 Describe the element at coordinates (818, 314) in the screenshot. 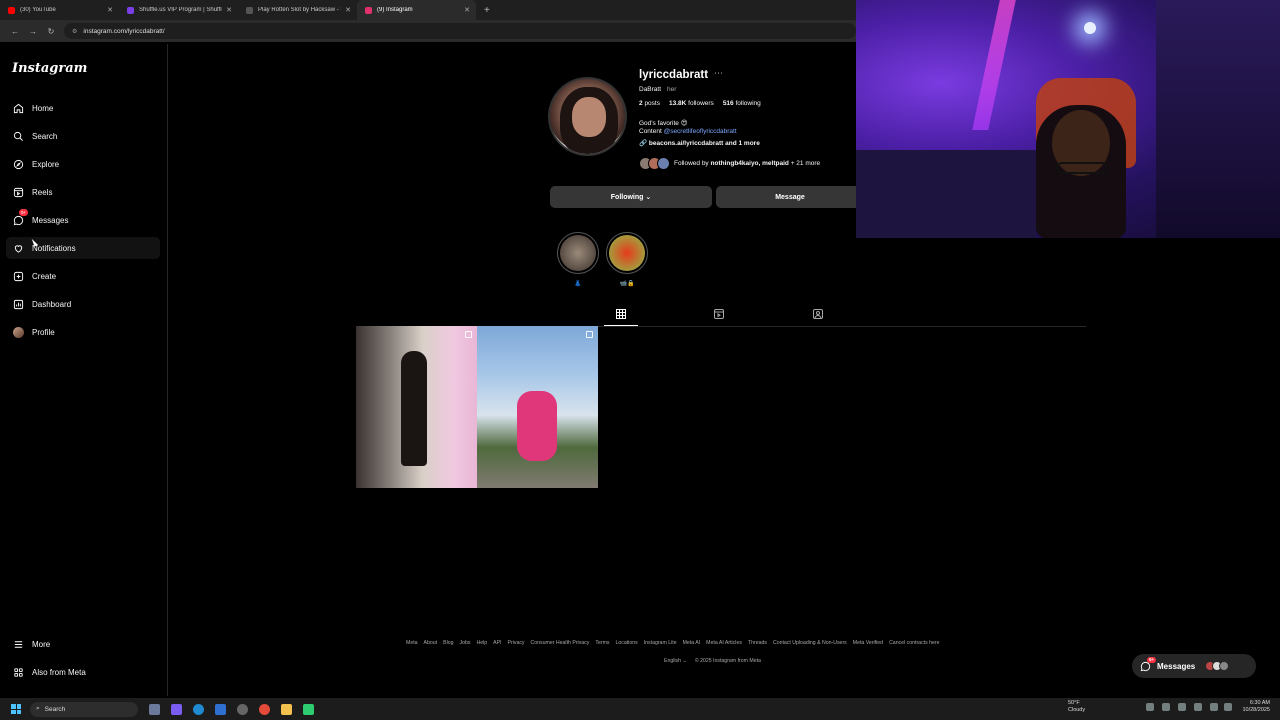

I see `tagged-tab-icon` at that location.